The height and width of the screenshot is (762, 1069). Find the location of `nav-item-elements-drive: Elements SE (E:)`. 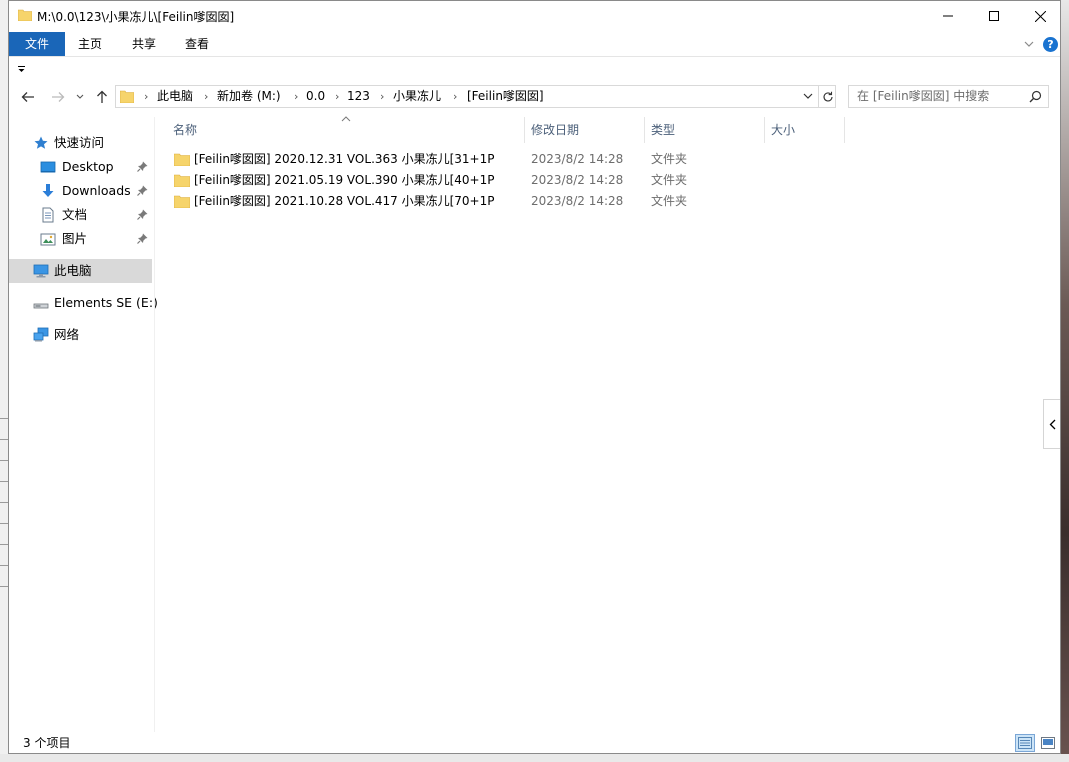

nav-item-elements-drive: Elements SE (E:) is located at coordinates (83, 303).